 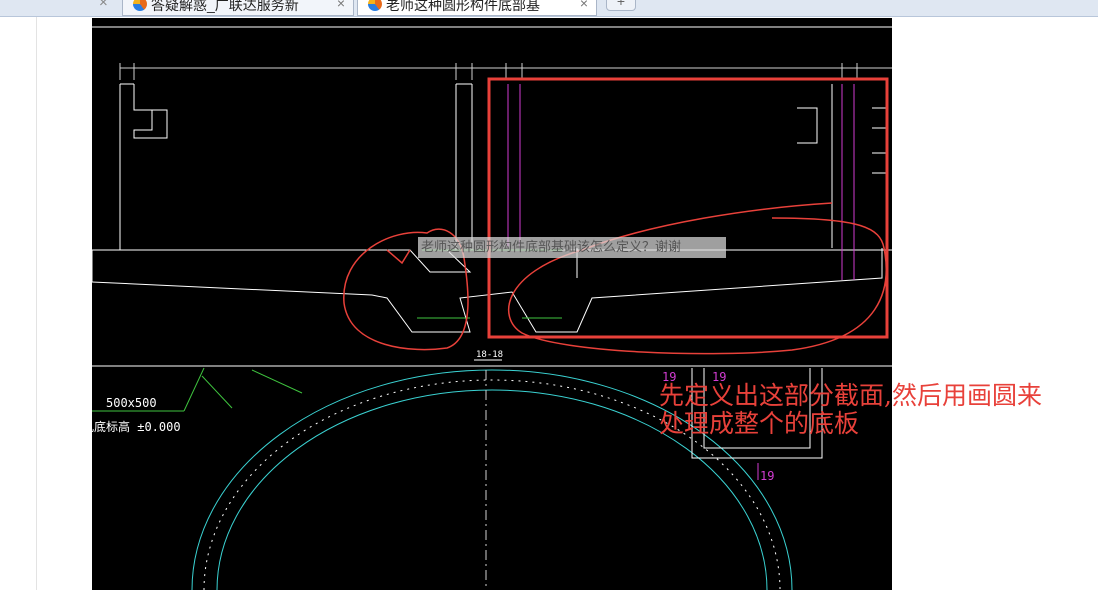 What do you see at coordinates (225, 6) in the screenshot?
I see `tab-title: 答疑解惑_广联达服务新` at bounding box center [225, 6].